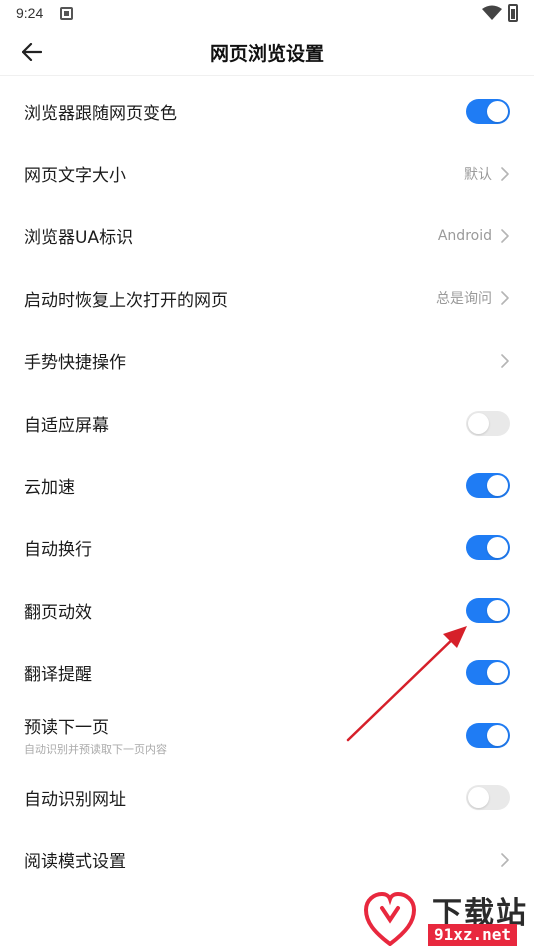  I want to click on setting-text: 浏览器UA标识, so click(78, 235).